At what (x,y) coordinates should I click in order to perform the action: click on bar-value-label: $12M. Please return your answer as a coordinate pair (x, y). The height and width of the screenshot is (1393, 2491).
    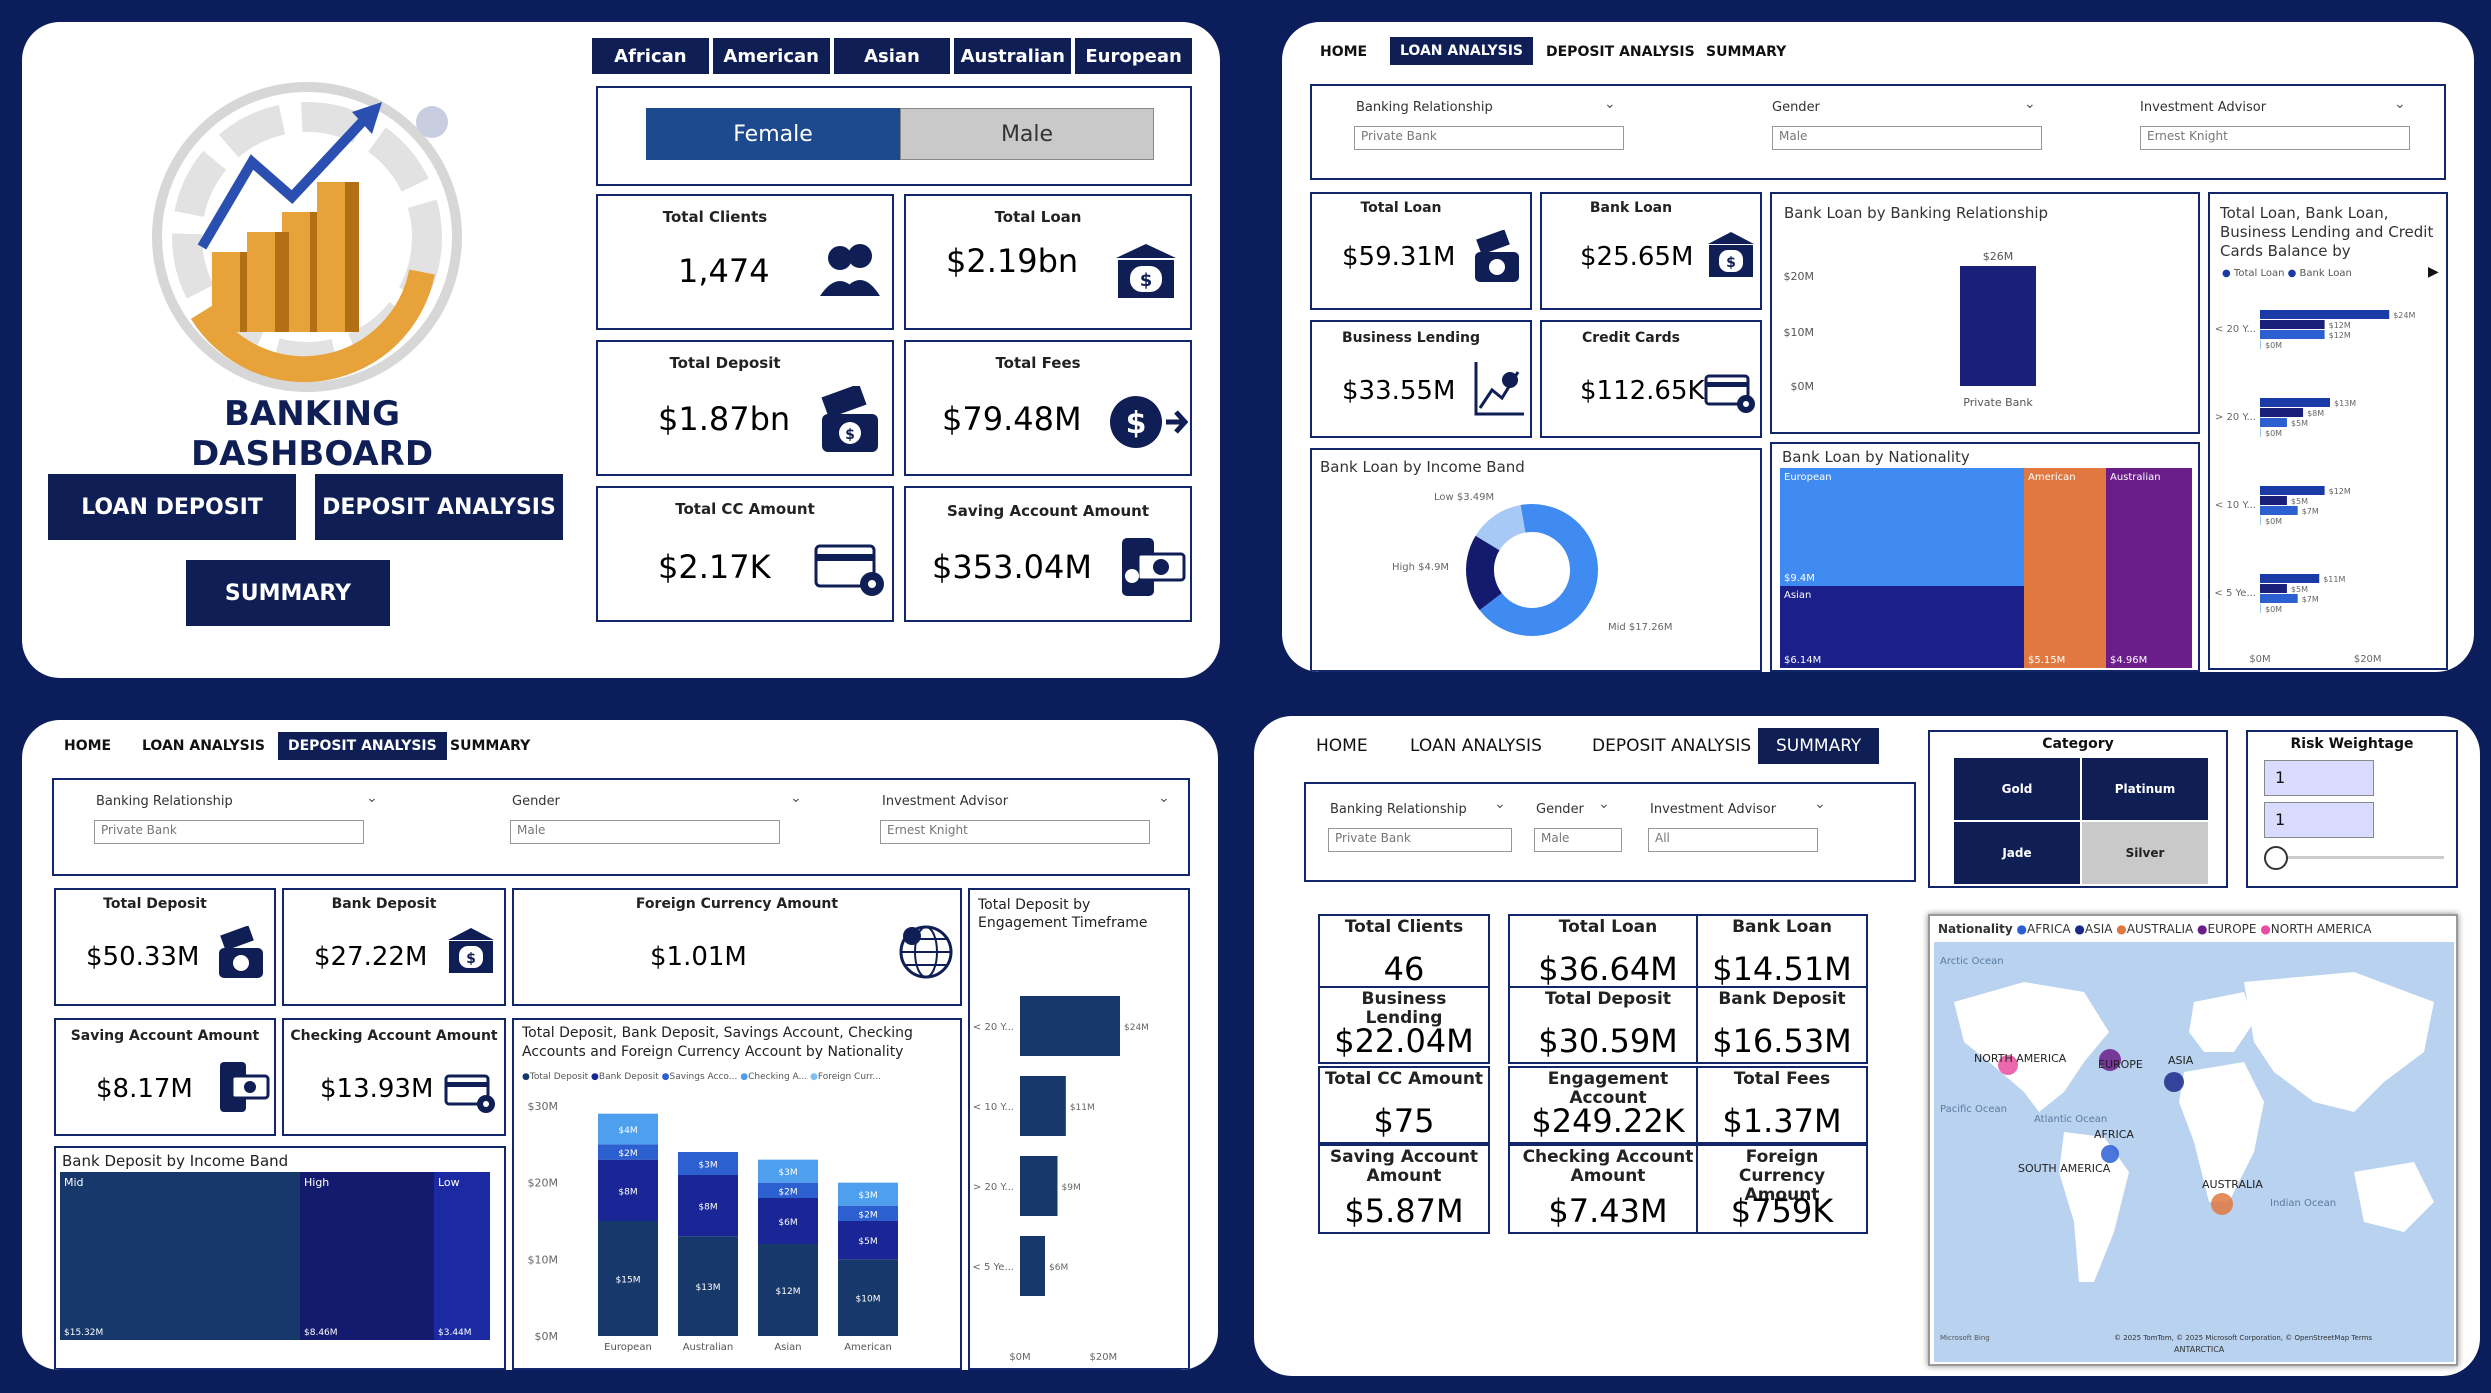
    Looking at the image, I should click on (2340, 325).